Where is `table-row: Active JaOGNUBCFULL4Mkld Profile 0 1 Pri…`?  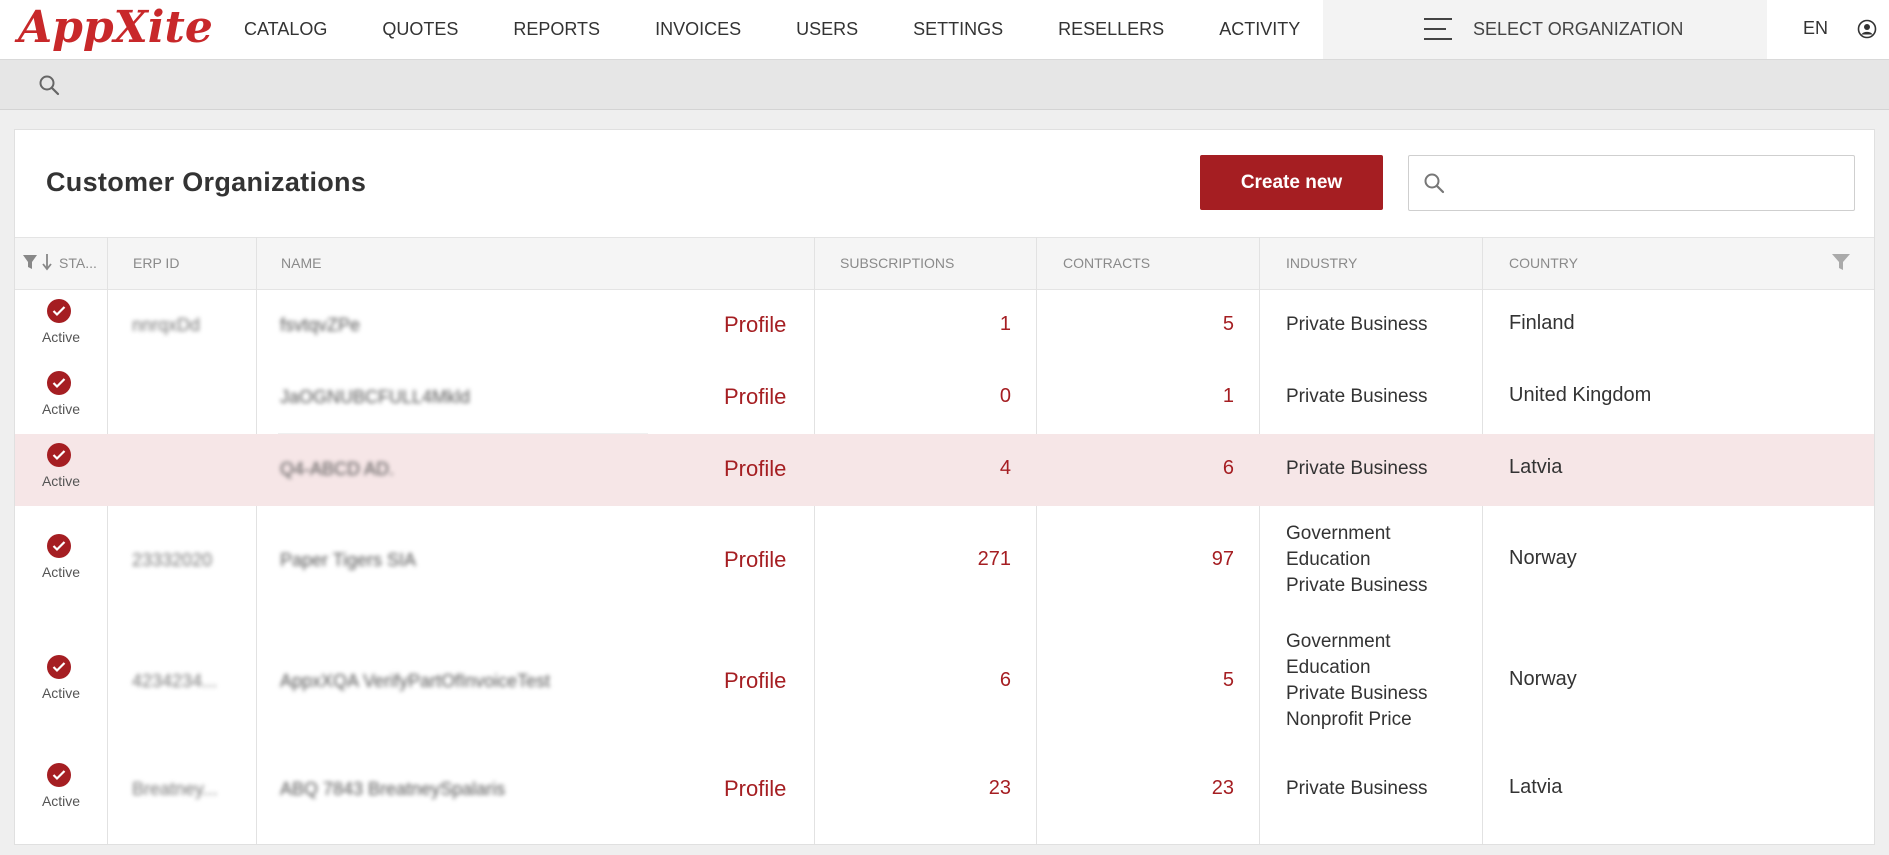 table-row: Active JaOGNUBCFULL4Mkld Profile 0 1 Pri… is located at coordinates (944, 398).